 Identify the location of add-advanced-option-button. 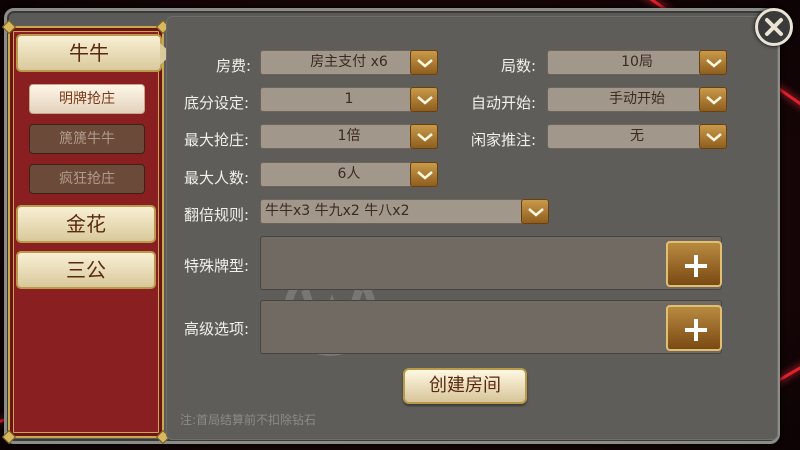
(694, 328).